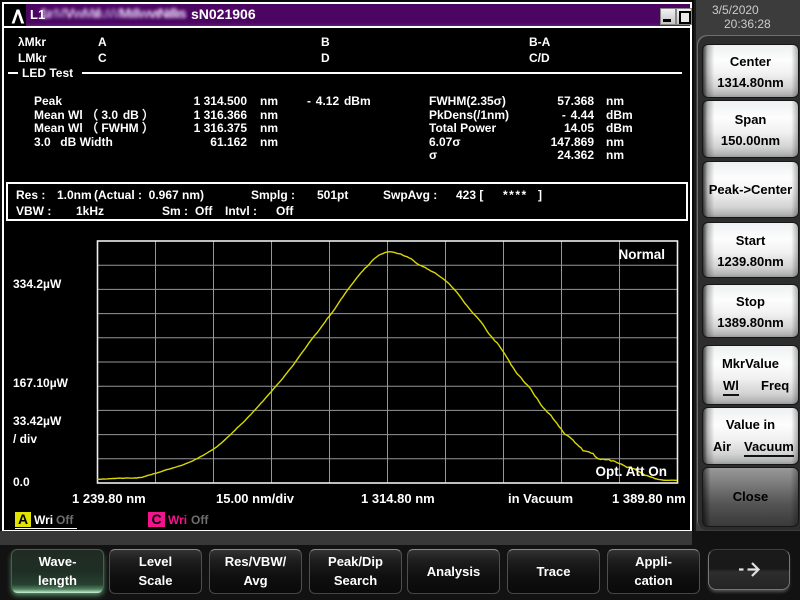  I want to click on svg-text: Opt. Att On, so click(631, 471).